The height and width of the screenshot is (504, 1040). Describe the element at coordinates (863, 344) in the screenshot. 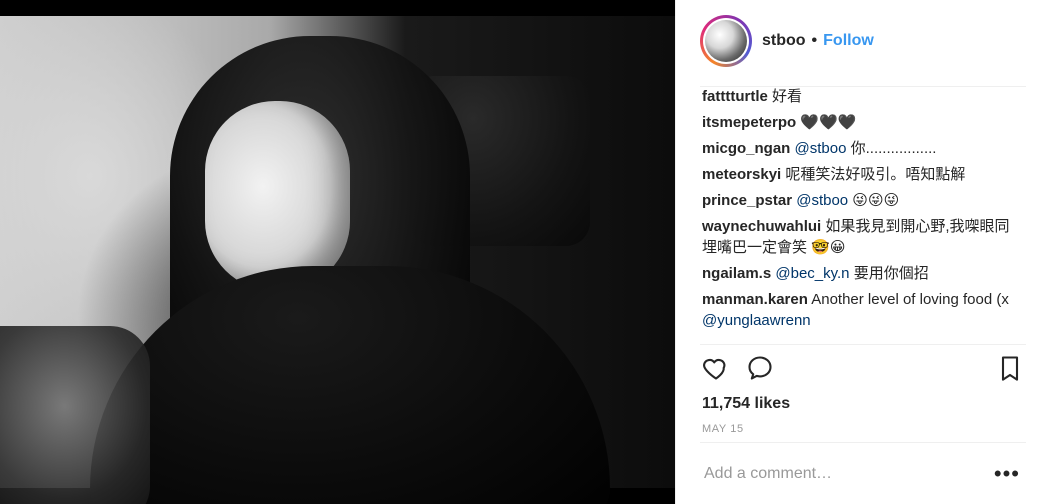

I see `comments-divider` at that location.